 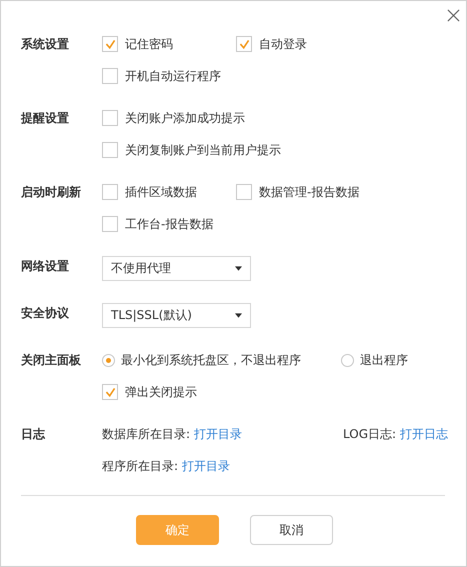 I want to click on checkbox-label: 开机自动运行程序, so click(x=173, y=76).